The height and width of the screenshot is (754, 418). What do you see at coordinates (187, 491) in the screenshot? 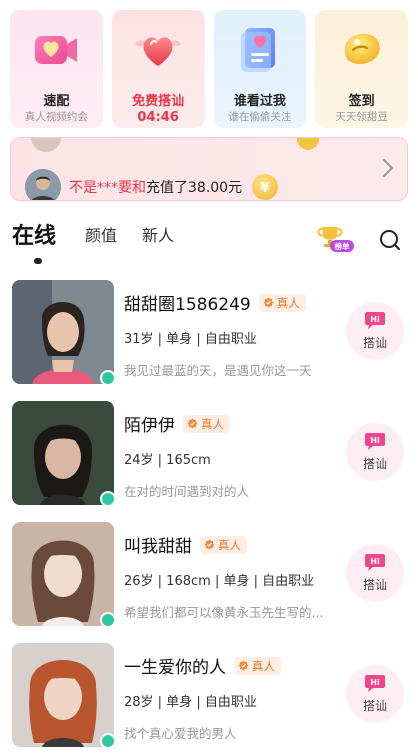
I see `user-bio: 在对的时间遇到对的人` at bounding box center [187, 491].